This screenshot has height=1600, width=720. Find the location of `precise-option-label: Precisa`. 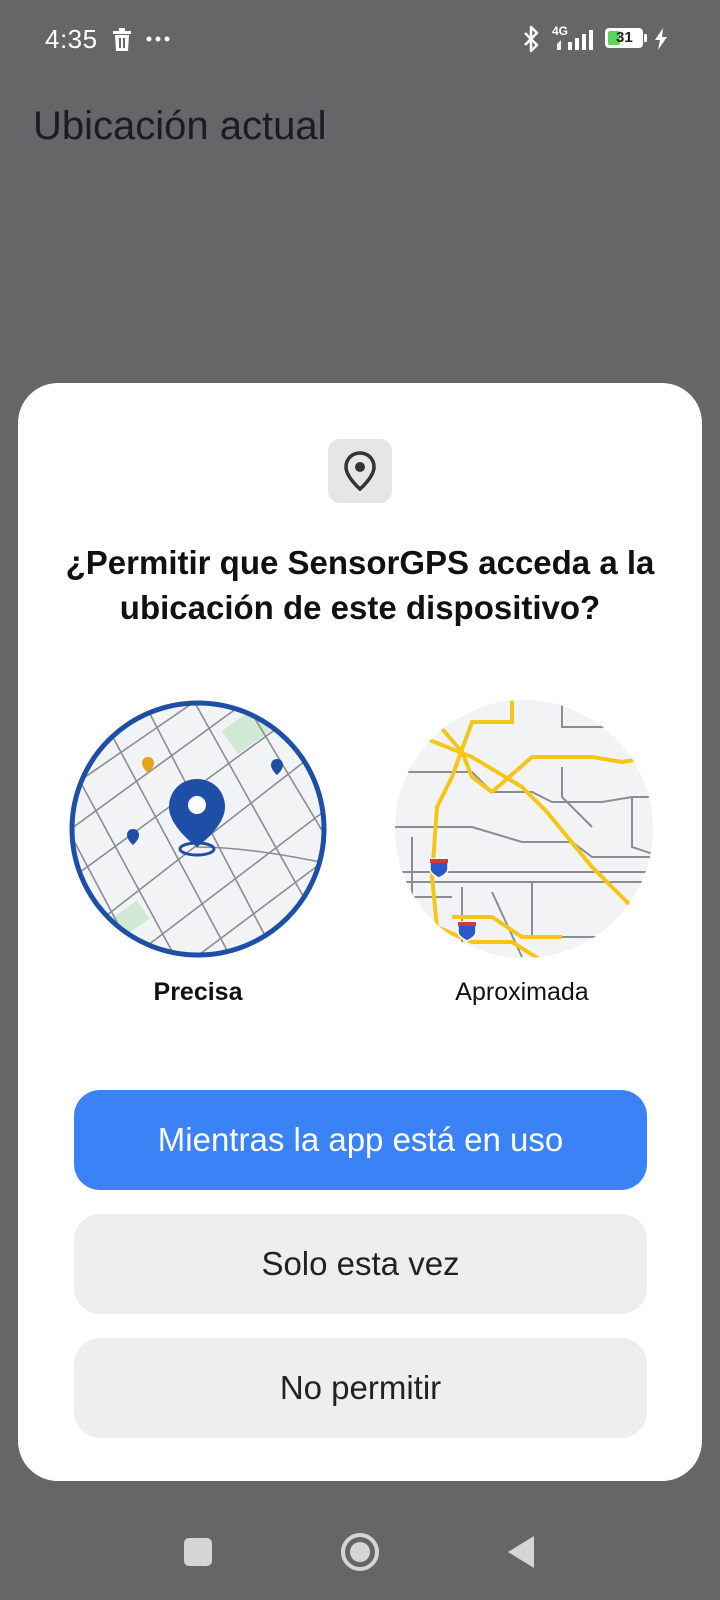

precise-option-label: Precisa is located at coordinates (198, 992).